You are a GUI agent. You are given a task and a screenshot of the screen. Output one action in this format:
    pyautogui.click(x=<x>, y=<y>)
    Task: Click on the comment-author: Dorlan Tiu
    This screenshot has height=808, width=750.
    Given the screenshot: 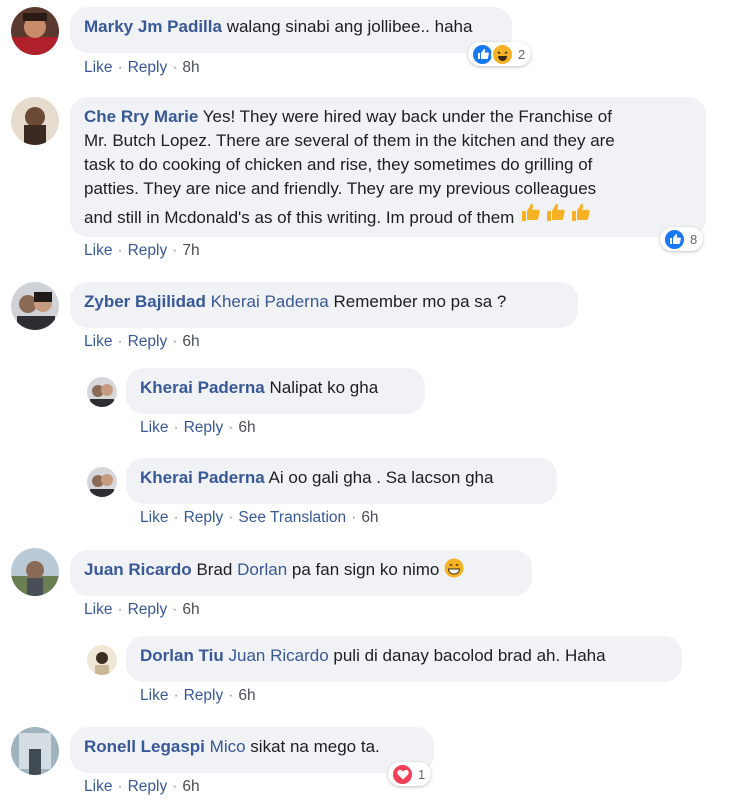 What is the action you would take?
    pyautogui.click(x=182, y=655)
    